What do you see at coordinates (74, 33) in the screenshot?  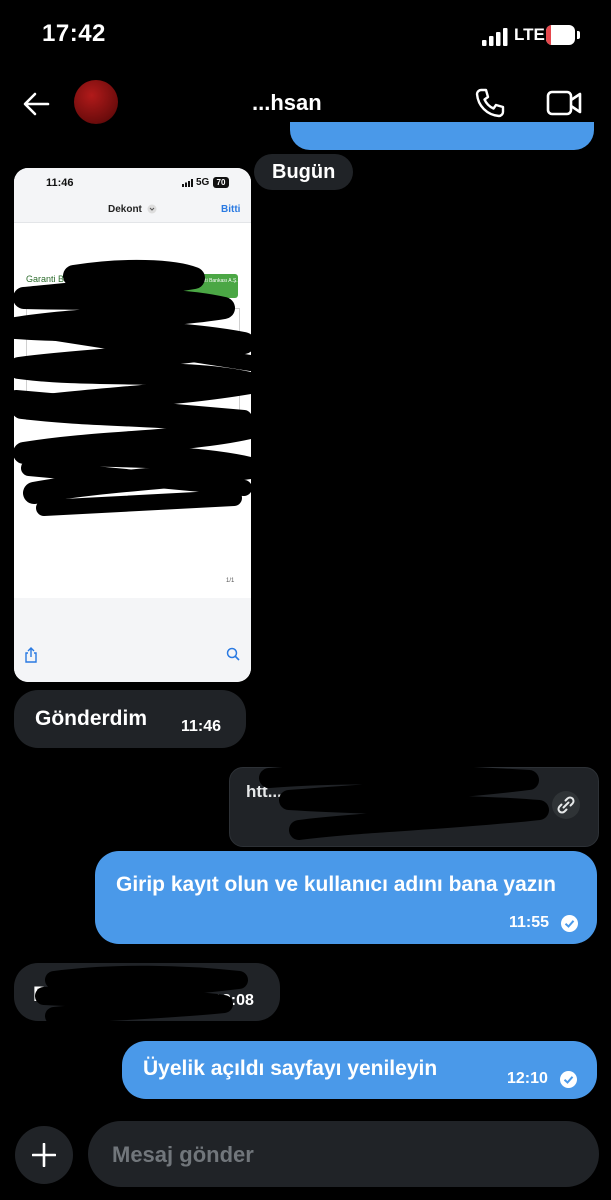 I see `status-time: 17:42` at bounding box center [74, 33].